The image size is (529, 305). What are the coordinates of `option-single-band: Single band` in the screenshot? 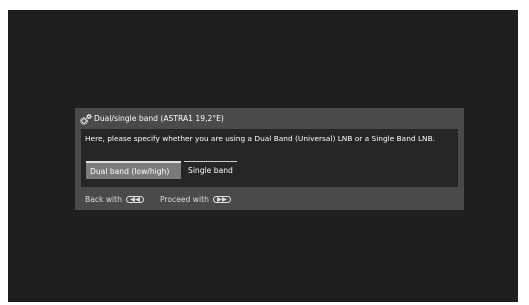 It's located at (210, 170).